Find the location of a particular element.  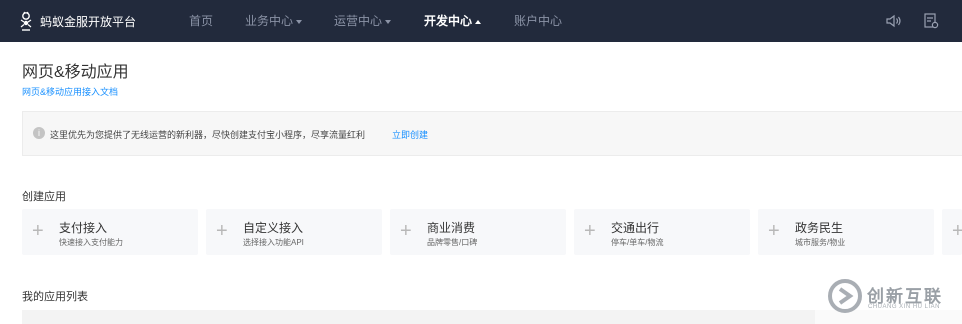

card-title: 支付接入 is located at coordinates (83, 228).